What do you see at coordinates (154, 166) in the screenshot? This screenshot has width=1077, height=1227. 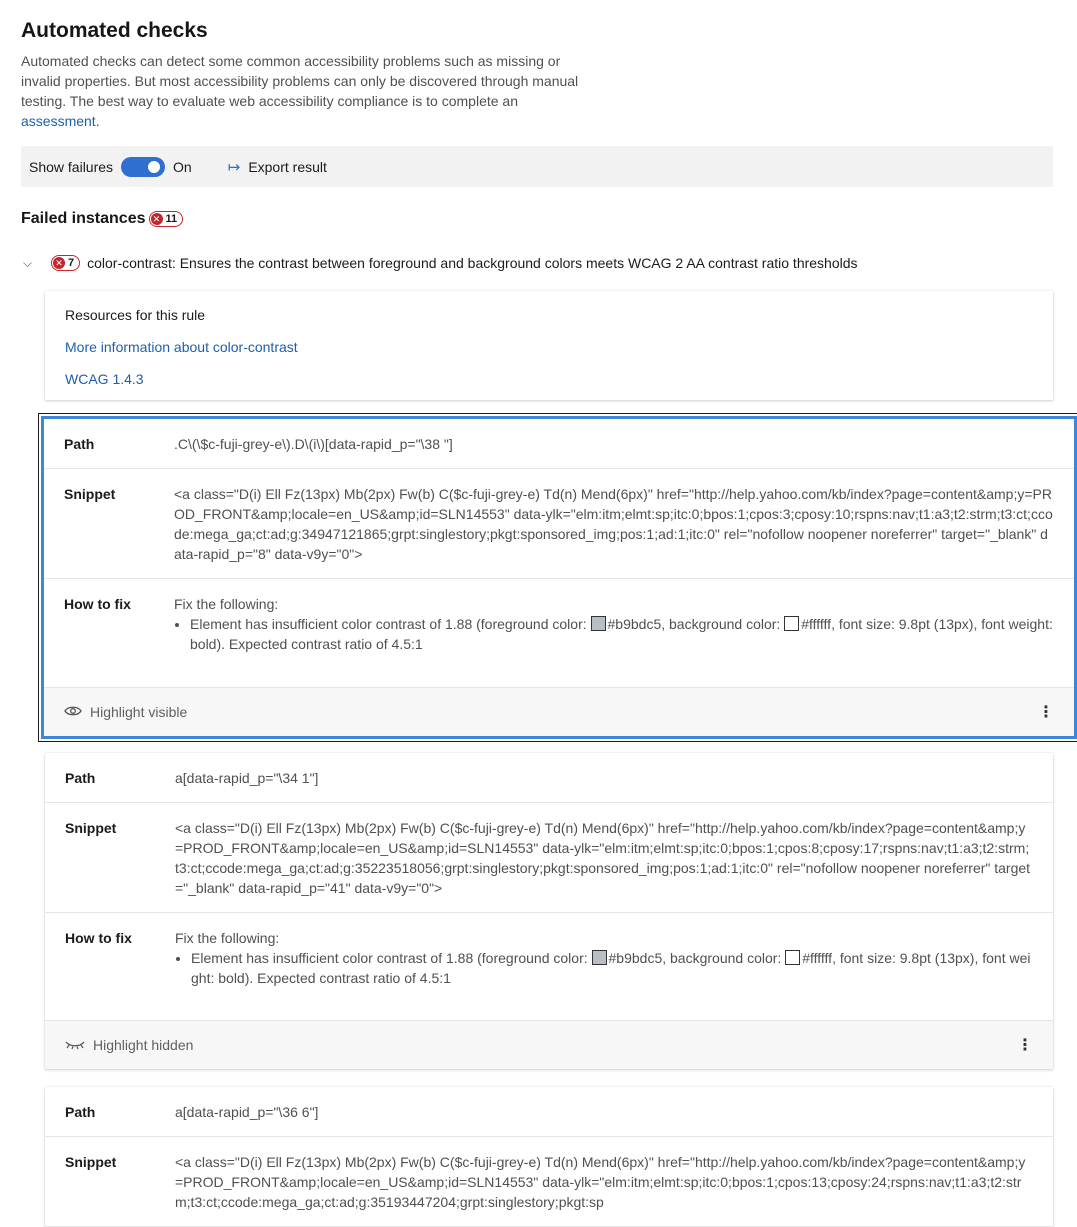 I see `toggle-knob` at bounding box center [154, 166].